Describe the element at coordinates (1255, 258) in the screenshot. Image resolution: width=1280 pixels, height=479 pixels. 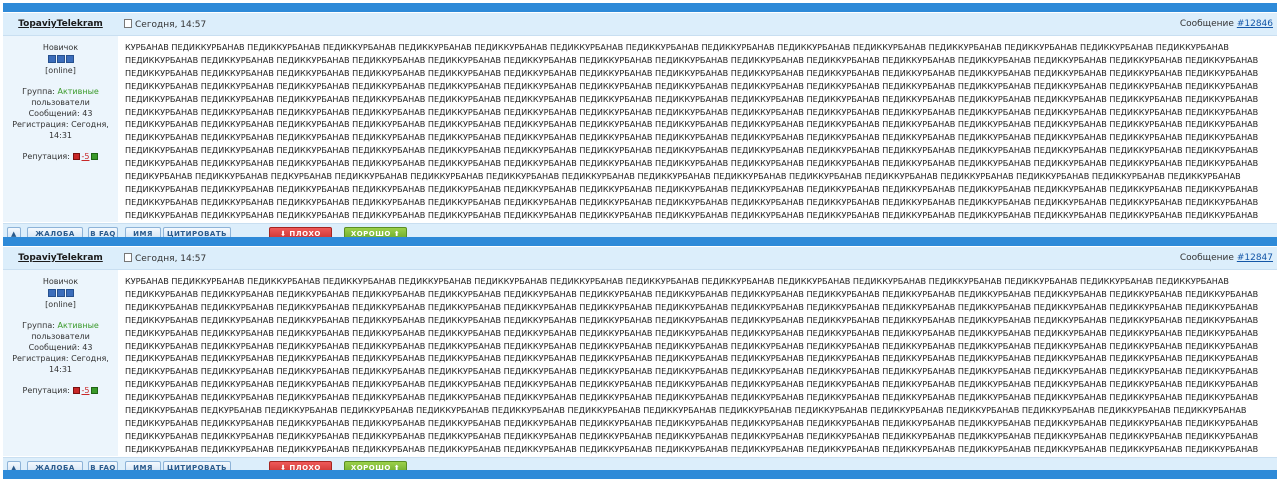
I see `post-number-link: #12847` at that location.